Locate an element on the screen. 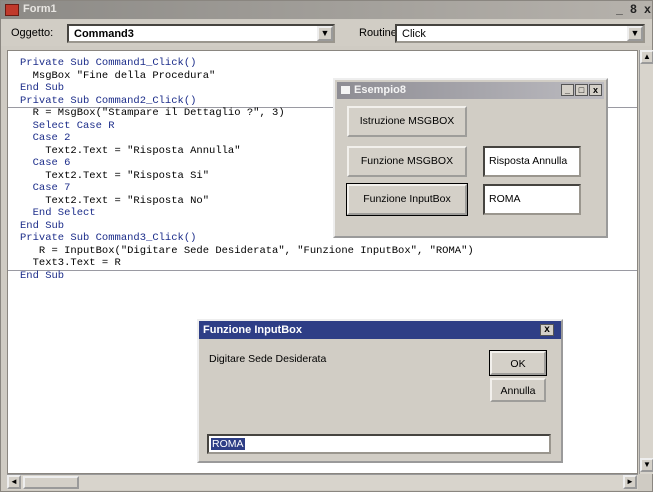 The height and width of the screenshot is (492, 653). scroll-down-button: ▼ is located at coordinates (646, 465).